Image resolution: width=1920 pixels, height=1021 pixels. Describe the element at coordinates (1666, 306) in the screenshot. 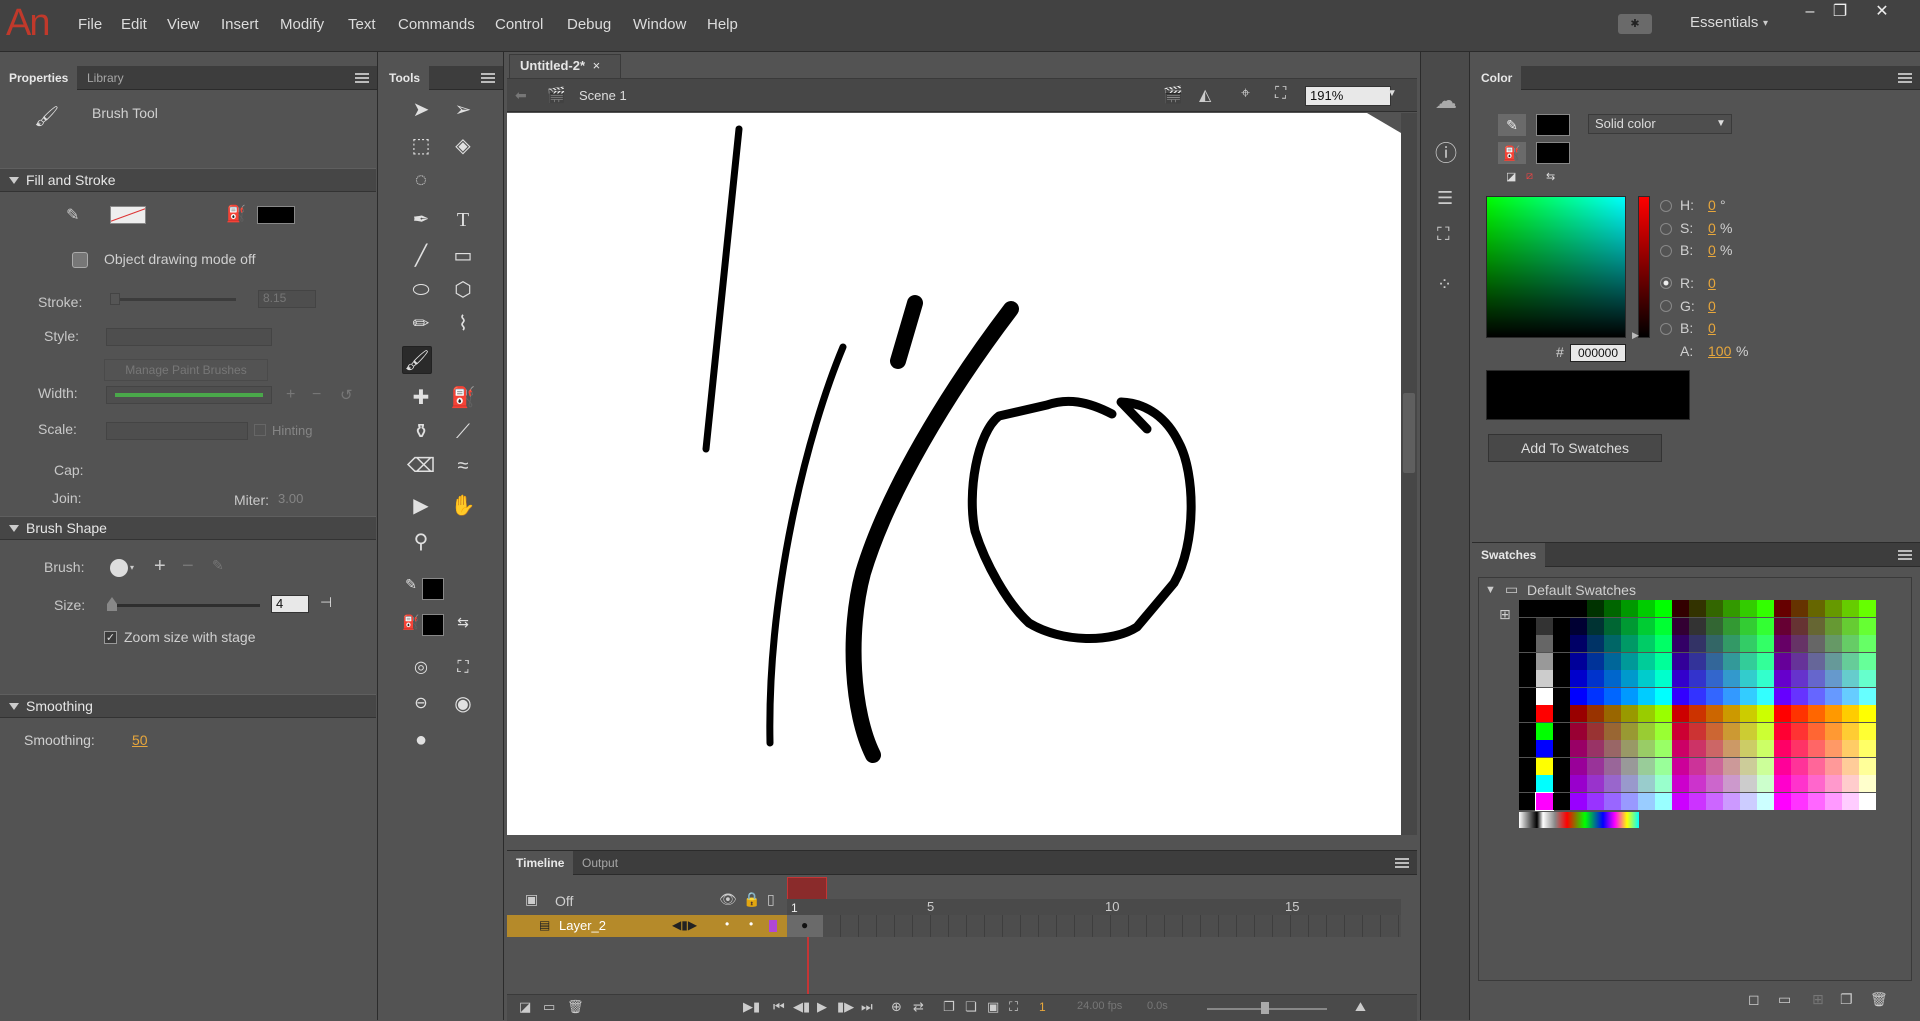

I see `radio-g` at that location.